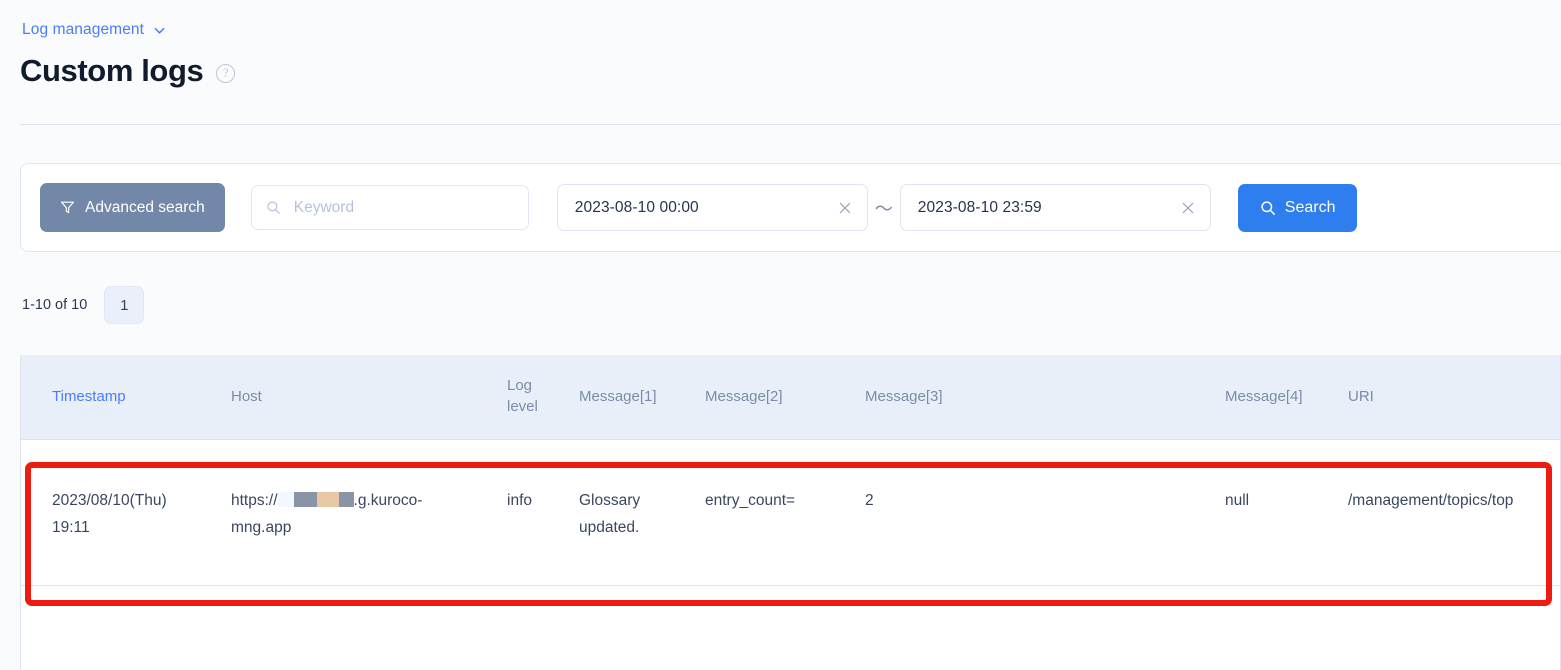  What do you see at coordinates (1237, 500) in the screenshot?
I see `cell-message-4: null` at bounding box center [1237, 500].